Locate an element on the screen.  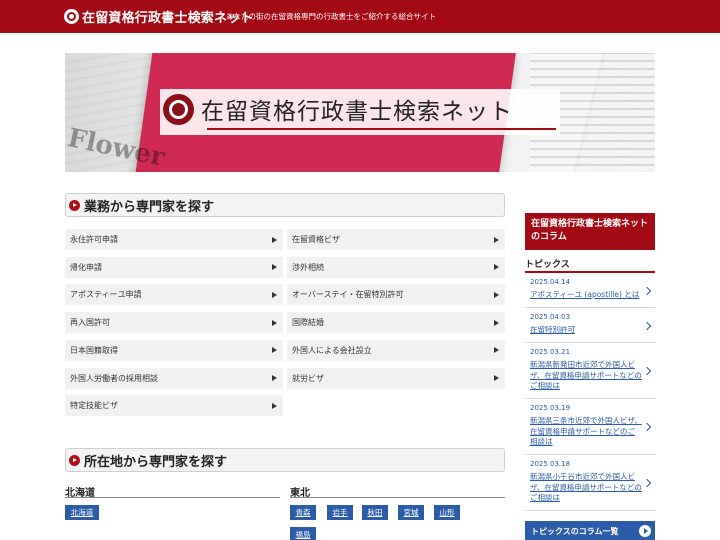
service-link: 在留資格ビザ is located at coordinates (396, 239).